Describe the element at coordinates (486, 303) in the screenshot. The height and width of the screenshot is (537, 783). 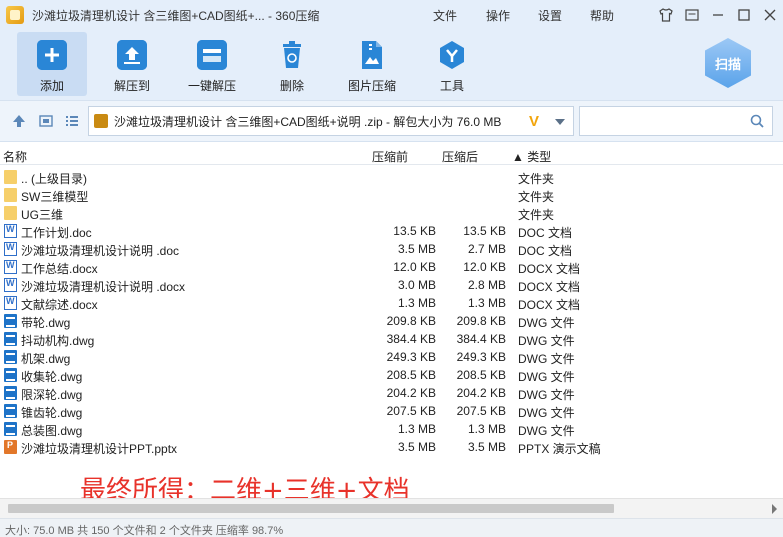
I see `file-compressed-size: 1.3 MB` at that location.